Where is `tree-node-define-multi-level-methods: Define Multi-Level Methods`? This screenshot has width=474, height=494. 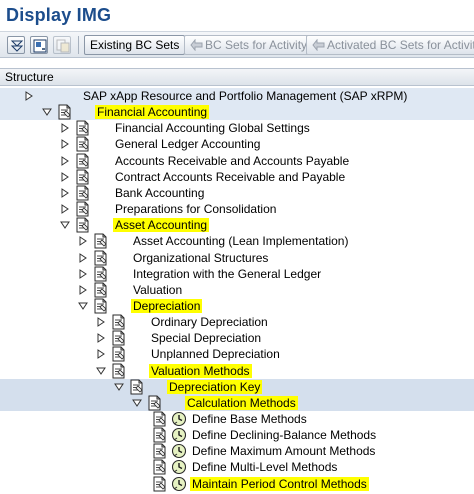
tree-node-define-multi-level-methods: Define Multi-Level Methods is located at coordinates (237, 467).